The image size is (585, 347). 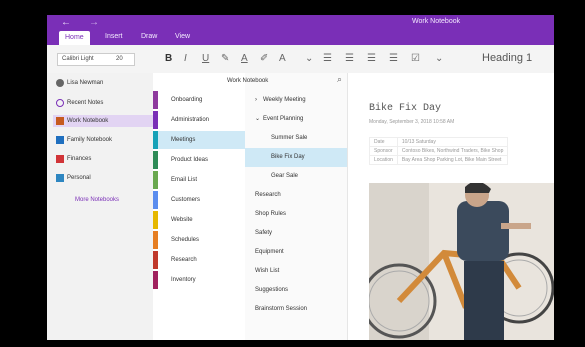 What do you see at coordinates (60, 83) in the screenshot?
I see `avatar` at bounding box center [60, 83].